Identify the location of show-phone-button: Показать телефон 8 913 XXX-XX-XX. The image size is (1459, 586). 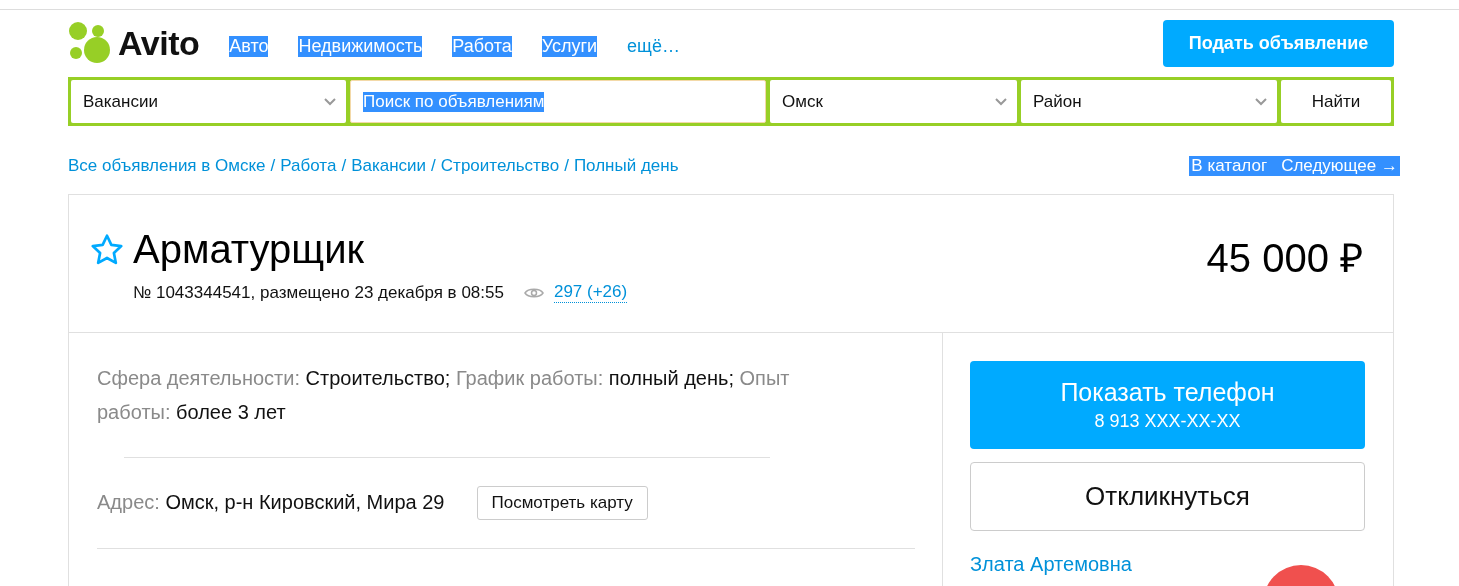
(1167, 405).